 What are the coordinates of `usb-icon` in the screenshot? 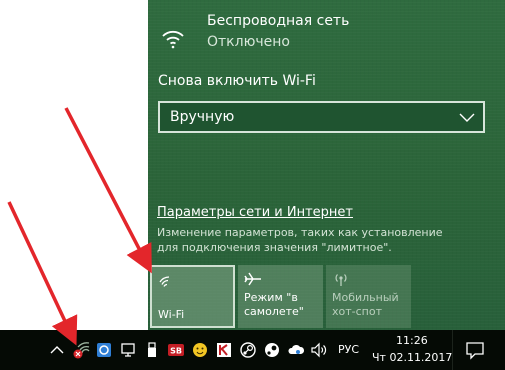 It's located at (152, 350).